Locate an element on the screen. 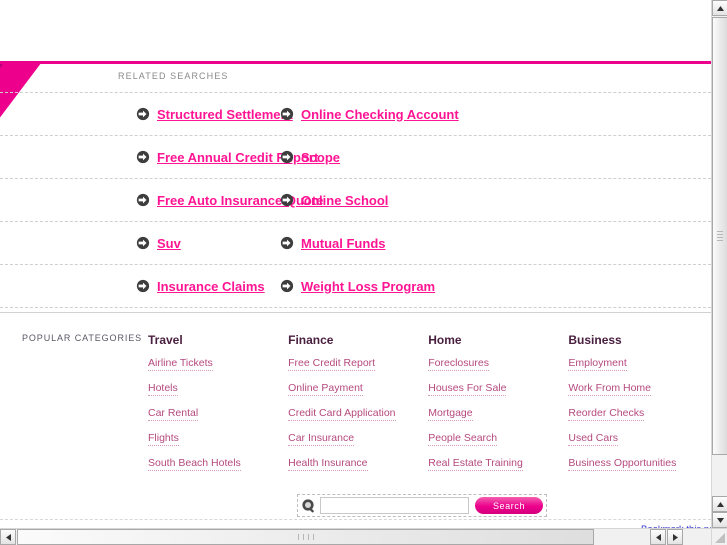 The image size is (727, 545). horizontal-scrollbar-thumb is located at coordinates (305, 537).